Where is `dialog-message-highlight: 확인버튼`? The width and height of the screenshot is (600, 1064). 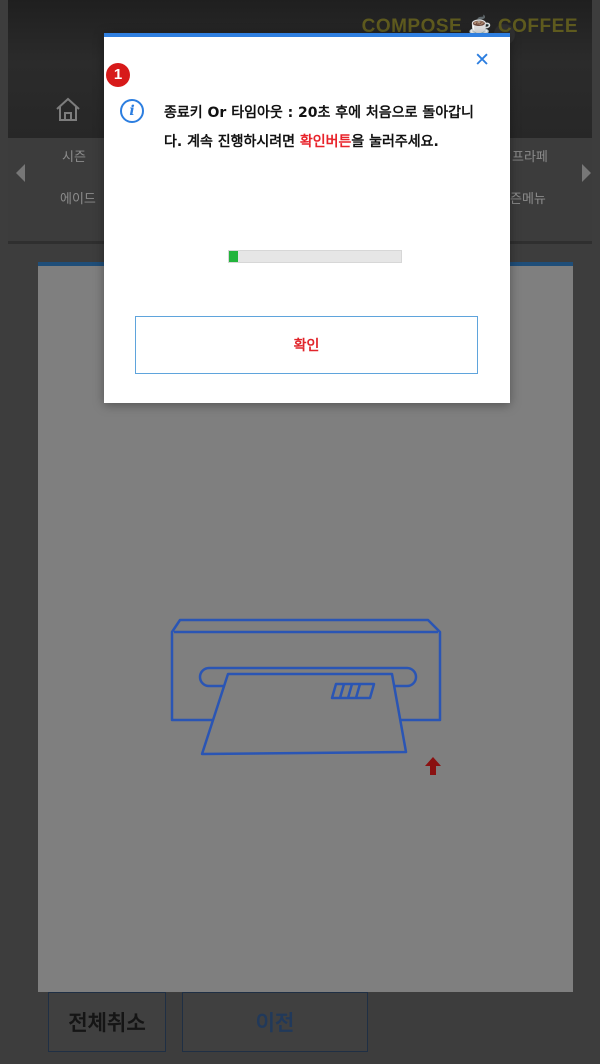 dialog-message-highlight: 확인버튼 is located at coordinates (325, 142).